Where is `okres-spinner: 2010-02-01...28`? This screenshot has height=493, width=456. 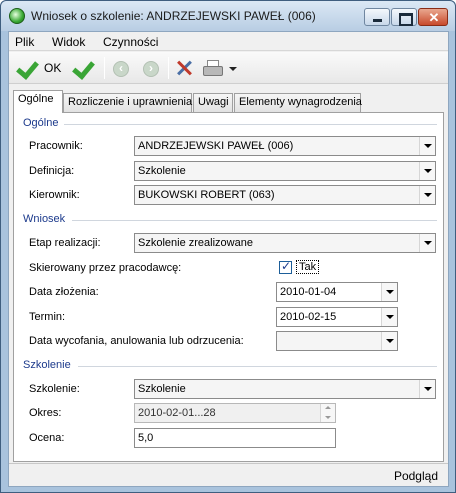
okres-spinner: 2010-02-01...28 is located at coordinates (235, 413).